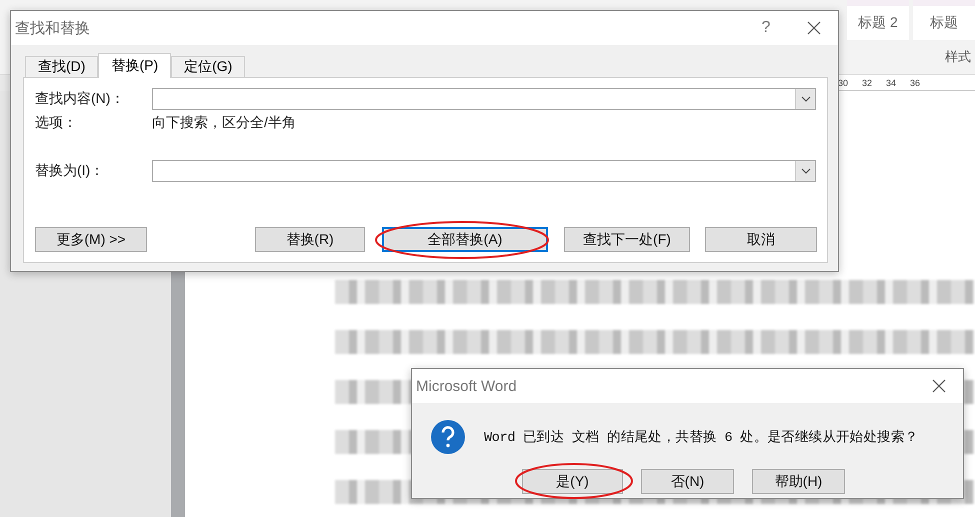  What do you see at coordinates (761, 239) in the screenshot?
I see `dialog-button: 取消` at bounding box center [761, 239].